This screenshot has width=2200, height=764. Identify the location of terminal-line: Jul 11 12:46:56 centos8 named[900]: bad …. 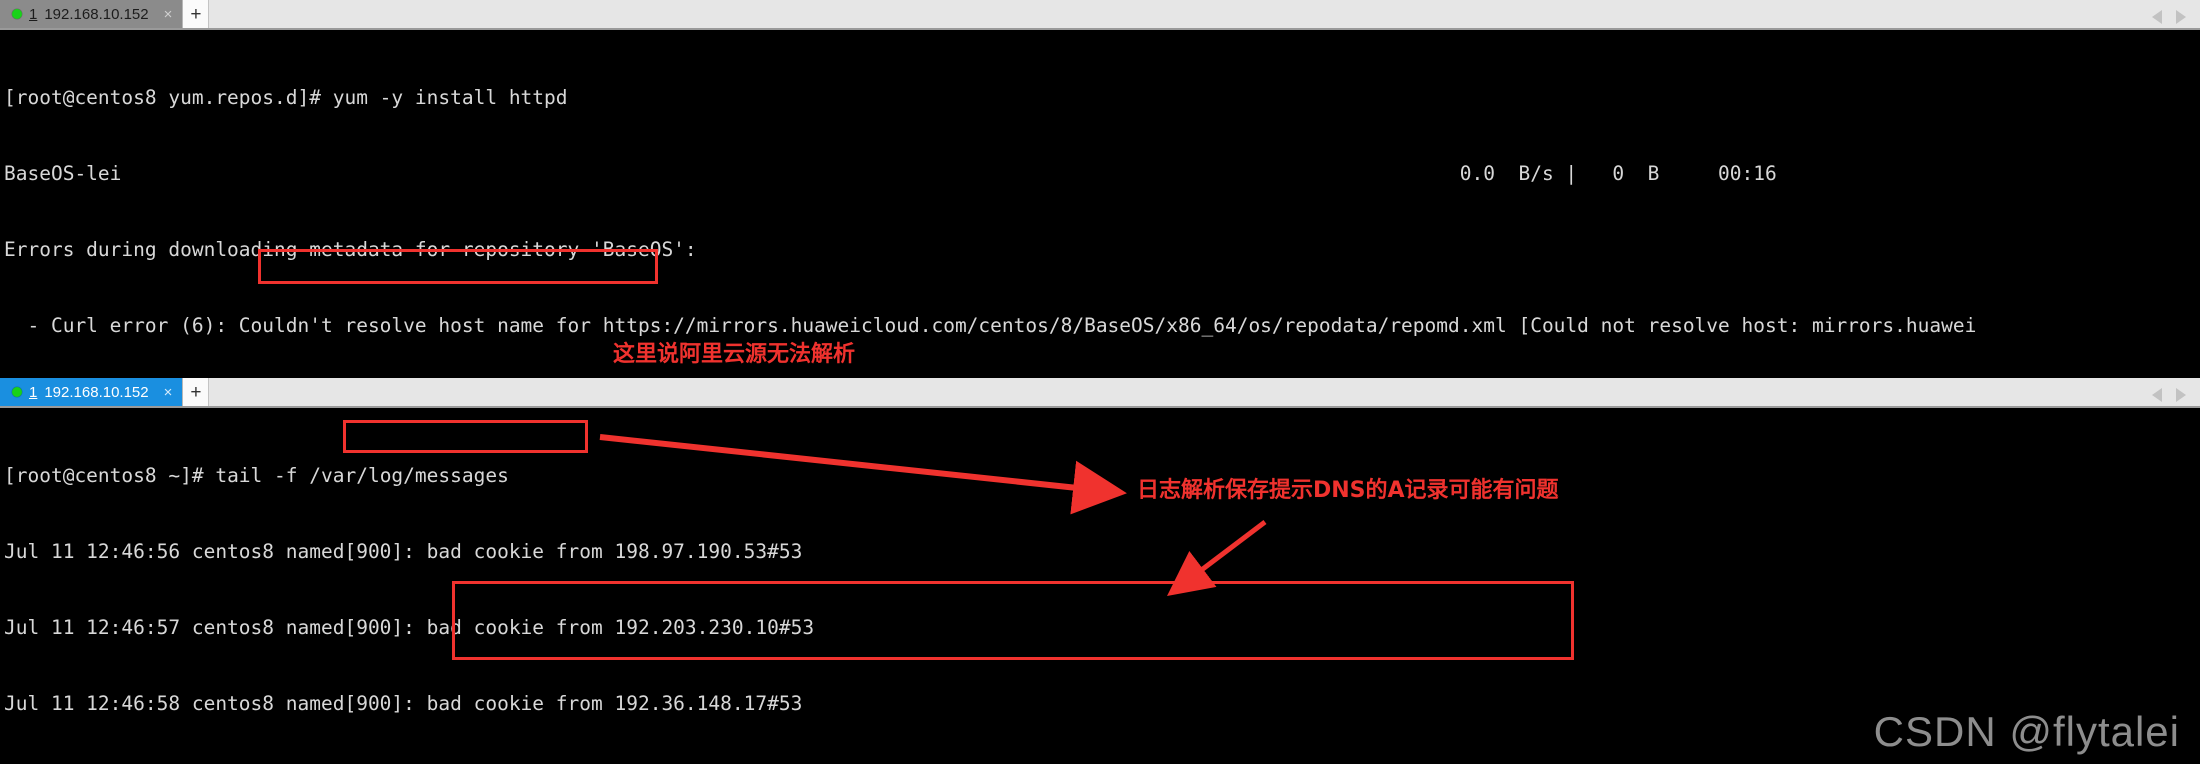
(403, 552).